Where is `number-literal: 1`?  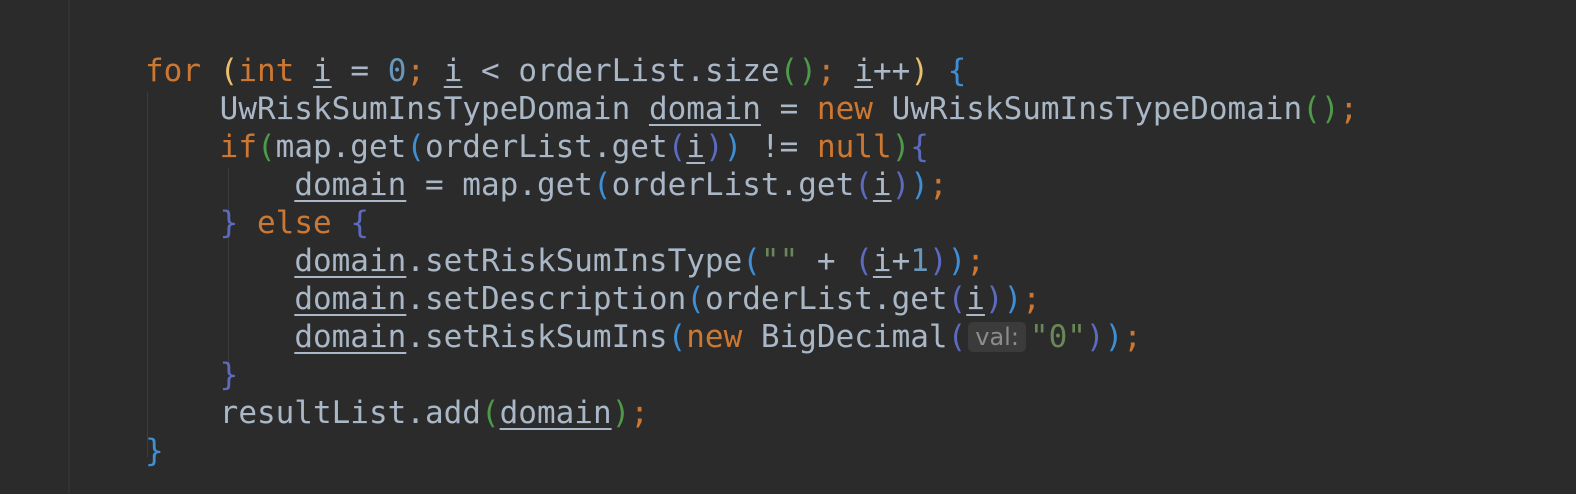
number-literal: 1 is located at coordinates (919, 261).